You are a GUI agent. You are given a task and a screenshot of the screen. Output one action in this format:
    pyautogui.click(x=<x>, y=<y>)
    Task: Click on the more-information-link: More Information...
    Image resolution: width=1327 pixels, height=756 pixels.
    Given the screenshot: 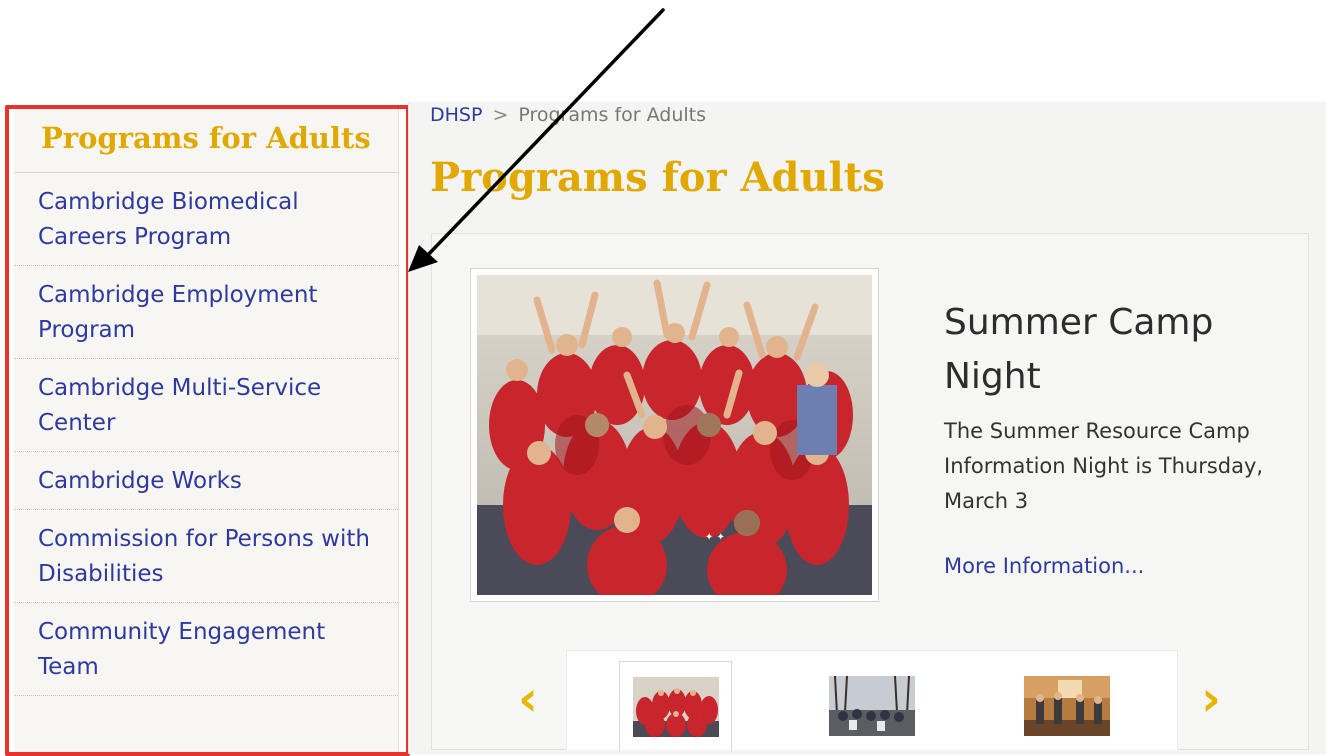 What is the action you would take?
    pyautogui.click(x=1044, y=566)
    